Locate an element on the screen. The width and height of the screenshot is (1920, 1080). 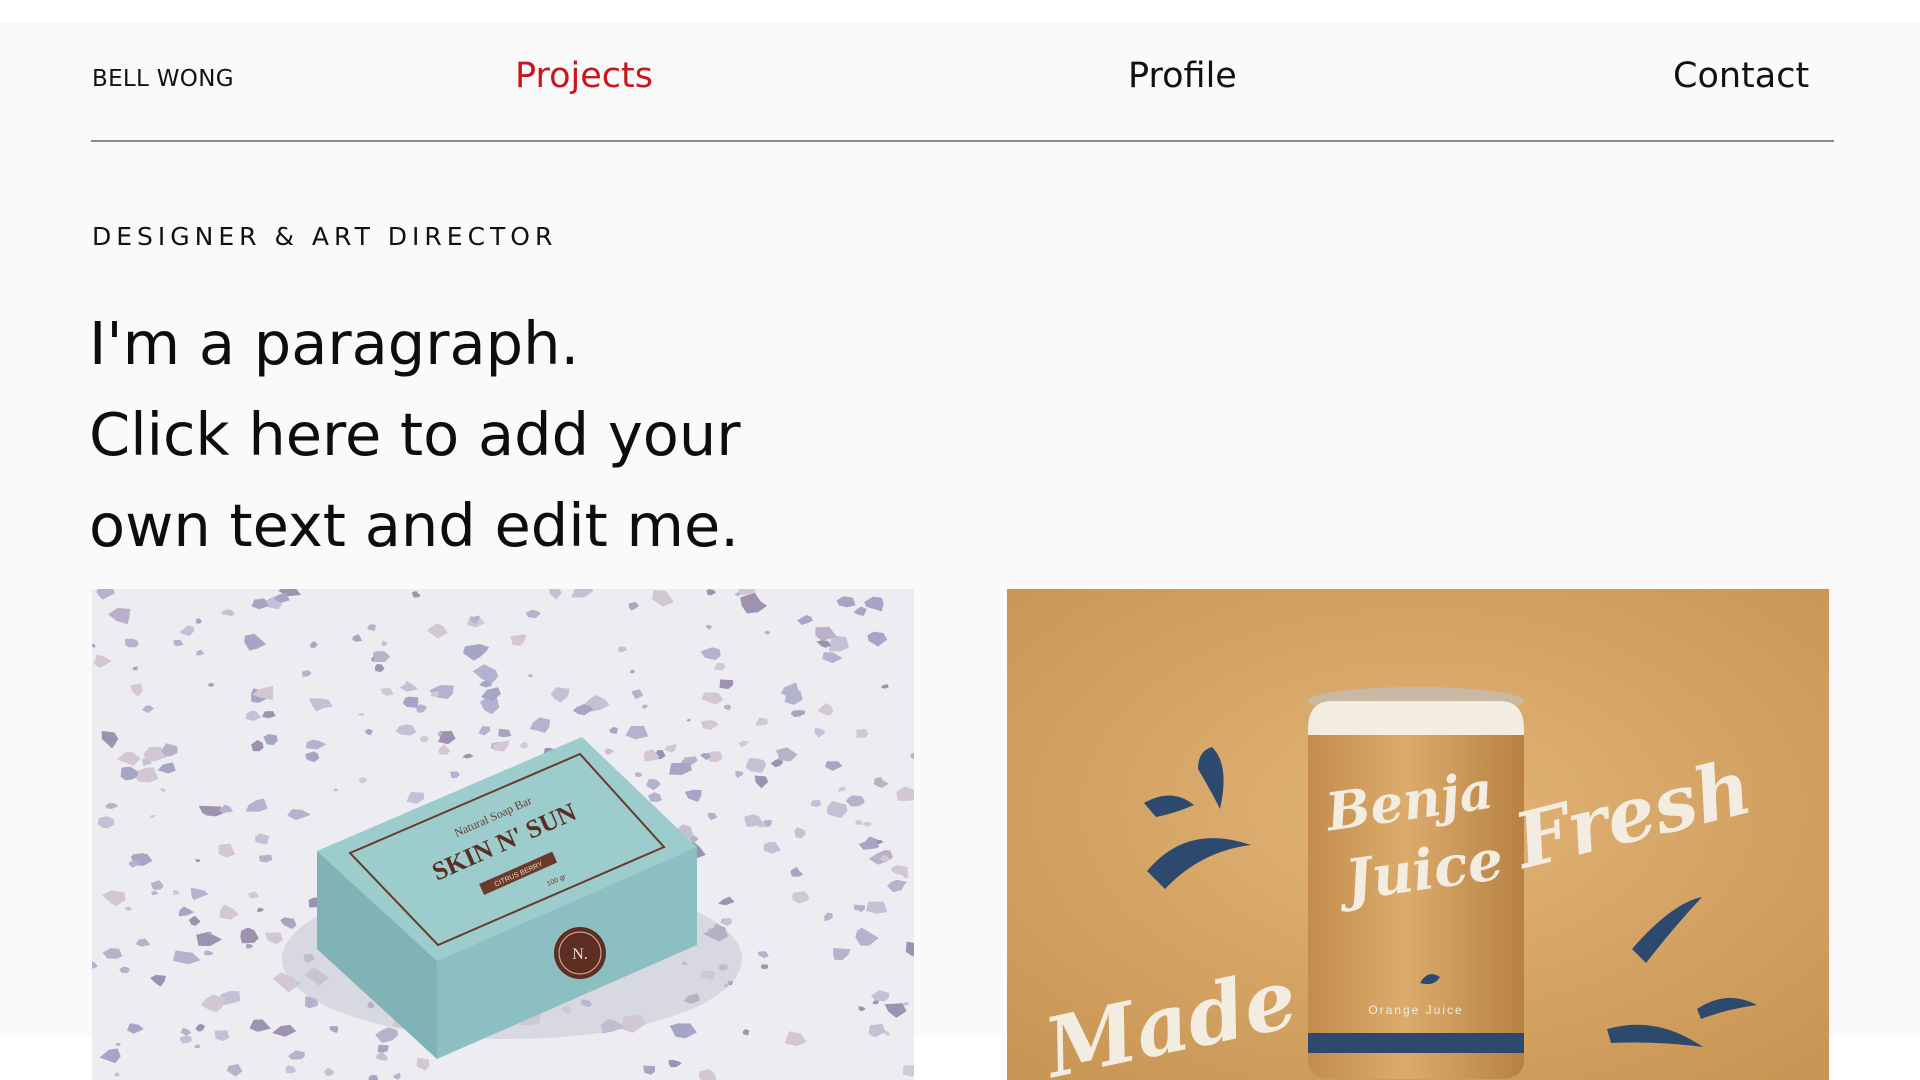
box-seal-mark: N. is located at coordinates (580, 954).